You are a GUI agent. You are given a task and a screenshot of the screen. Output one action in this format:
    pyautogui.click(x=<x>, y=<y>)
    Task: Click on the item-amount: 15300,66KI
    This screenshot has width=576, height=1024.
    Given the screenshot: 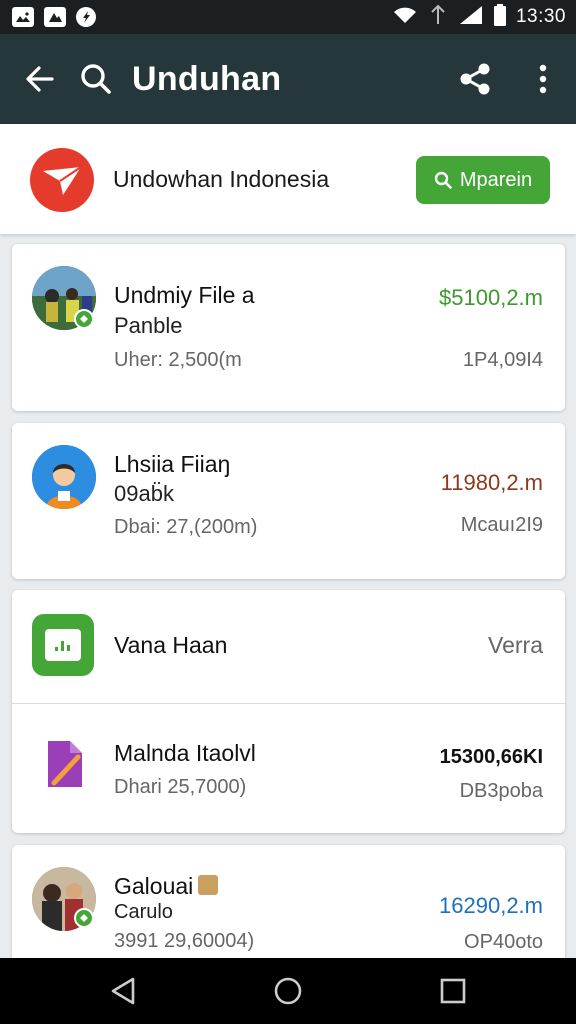 What is the action you would take?
    pyautogui.click(x=491, y=757)
    